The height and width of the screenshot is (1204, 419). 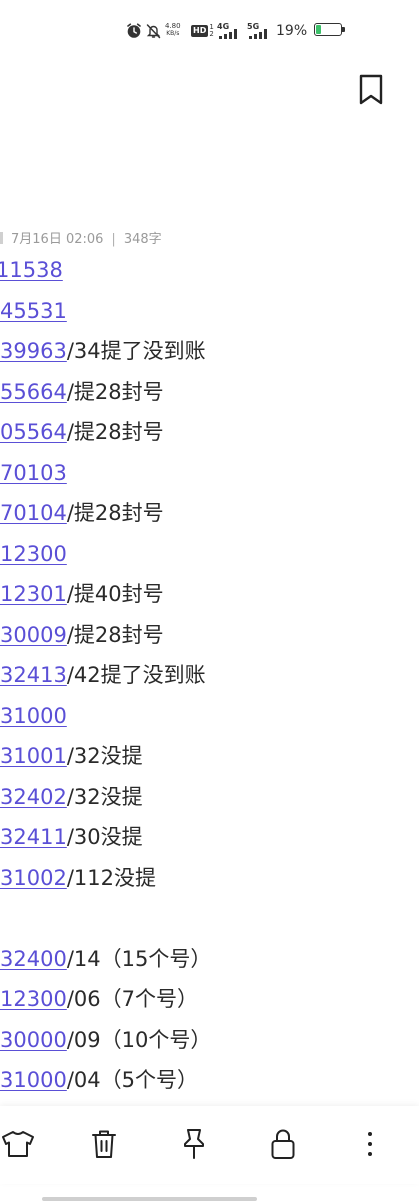 What do you see at coordinates (33, 513) in the screenshot?
I see `note-line-link: 70104` at bounding box center [33, 513].